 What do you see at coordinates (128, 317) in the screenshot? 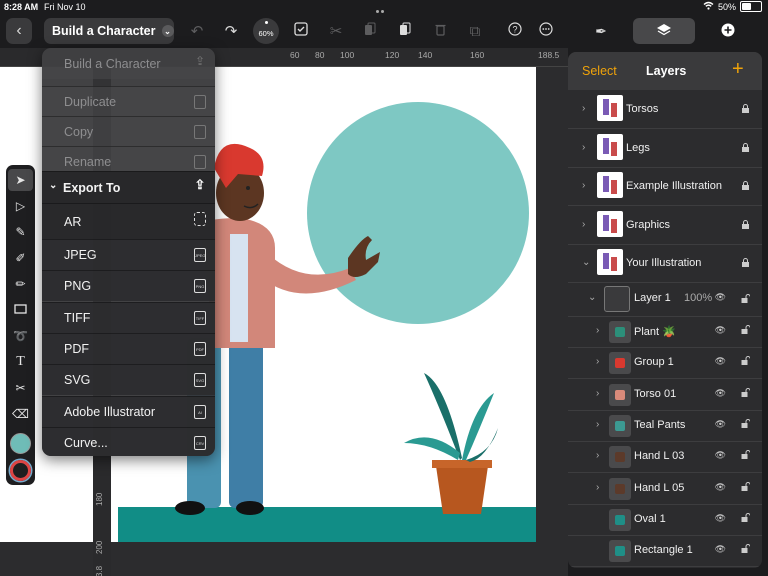
I see `export-item-tiff: TIFF TIFF` at bounding box center [128, 317].